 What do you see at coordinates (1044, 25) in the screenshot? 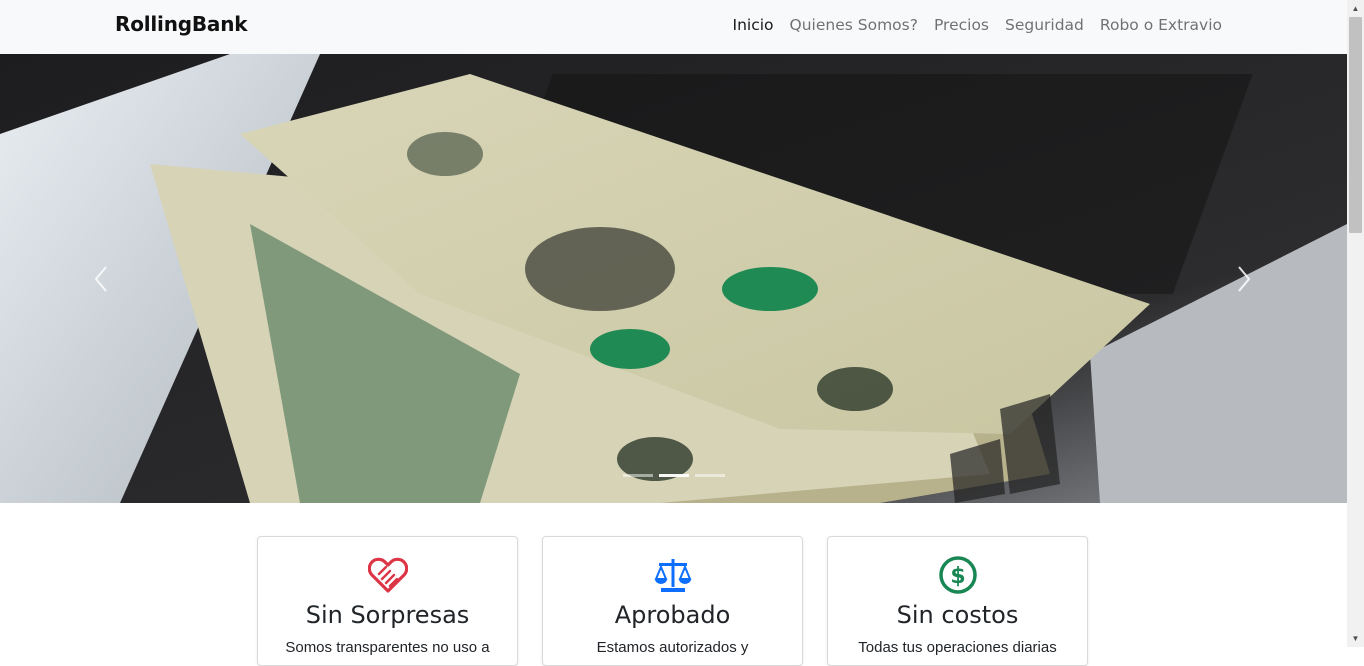
I see `nav-link-seguridad: Seguridad` at bounding box center [1044, 25].